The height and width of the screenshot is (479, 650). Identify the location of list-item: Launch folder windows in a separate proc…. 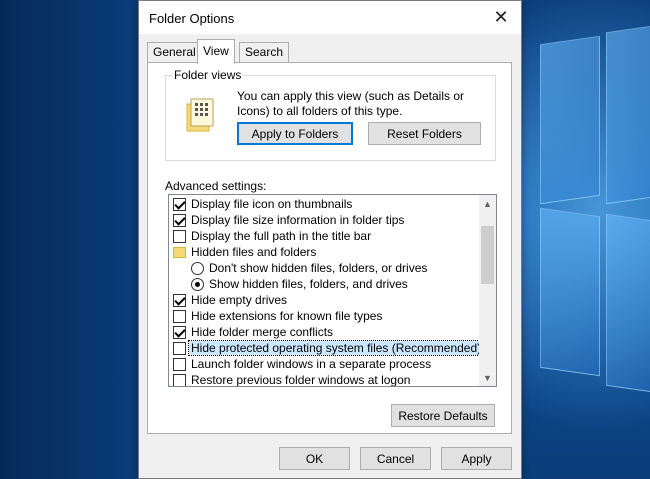
(328, 364).